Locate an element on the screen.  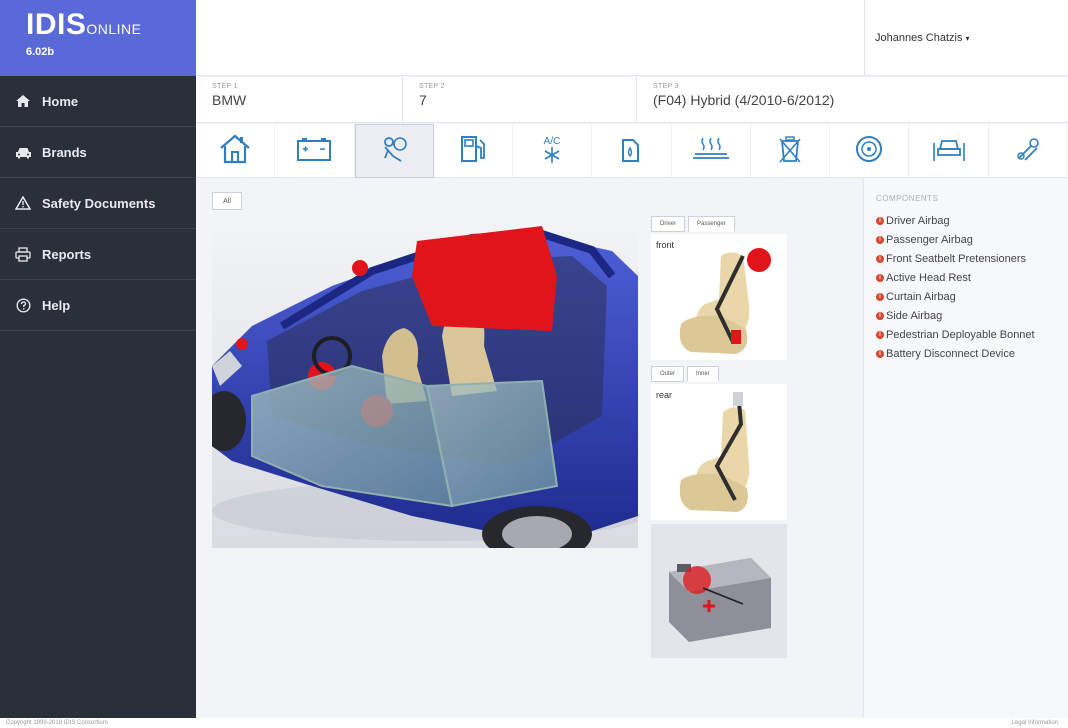
sidebar-item-reports: Reports is located at coordinates (98, 254).